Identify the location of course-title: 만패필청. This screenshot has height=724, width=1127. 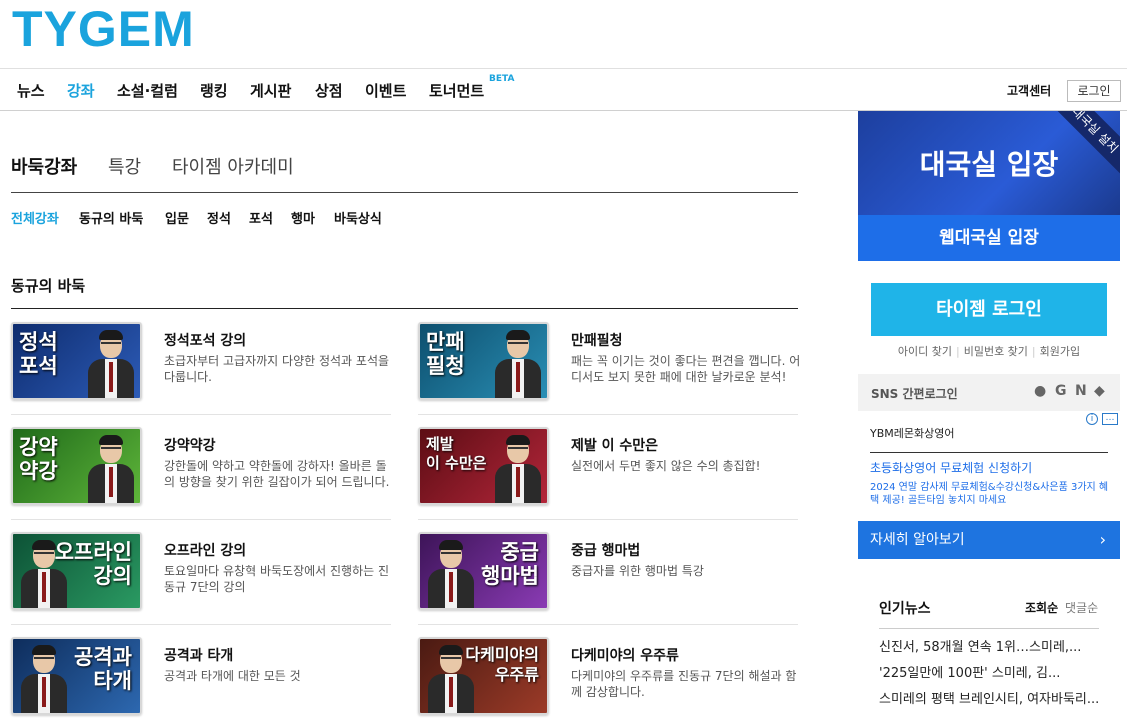
(597, 341).